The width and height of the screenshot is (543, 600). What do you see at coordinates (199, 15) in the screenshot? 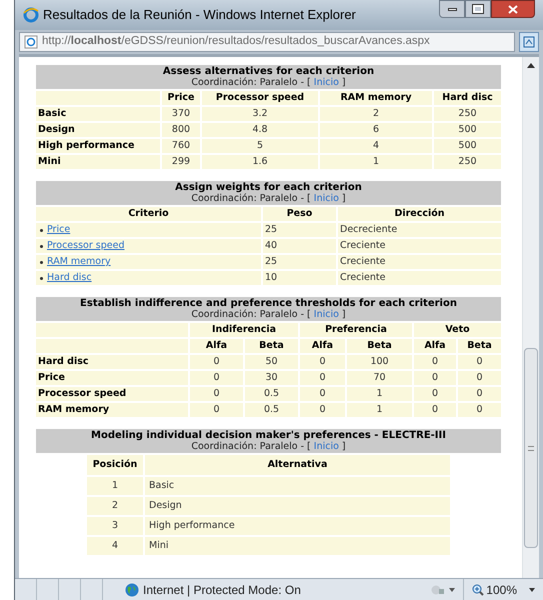
I see `window-title: Resultados de la Reunión - Windows Internet Explorer` at bounding box center [199, 15].